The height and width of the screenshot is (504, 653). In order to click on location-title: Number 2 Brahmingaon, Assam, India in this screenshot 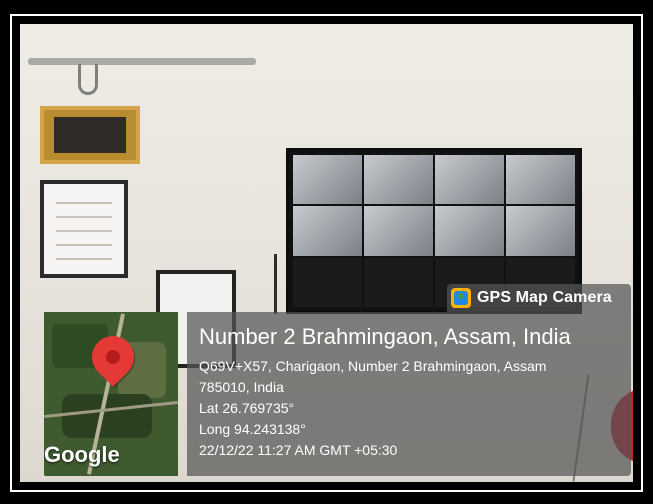, I will do `click(385, 336)`.